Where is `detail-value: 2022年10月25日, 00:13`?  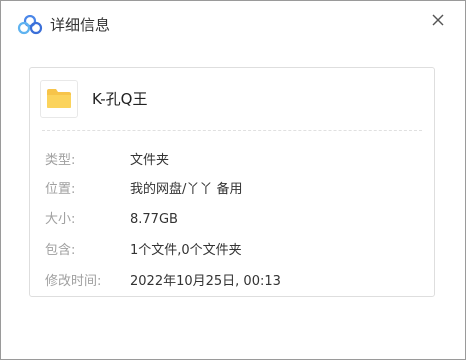 detail-value: 2022年10月25日, 00:13 is located at coordinates (205, 281).